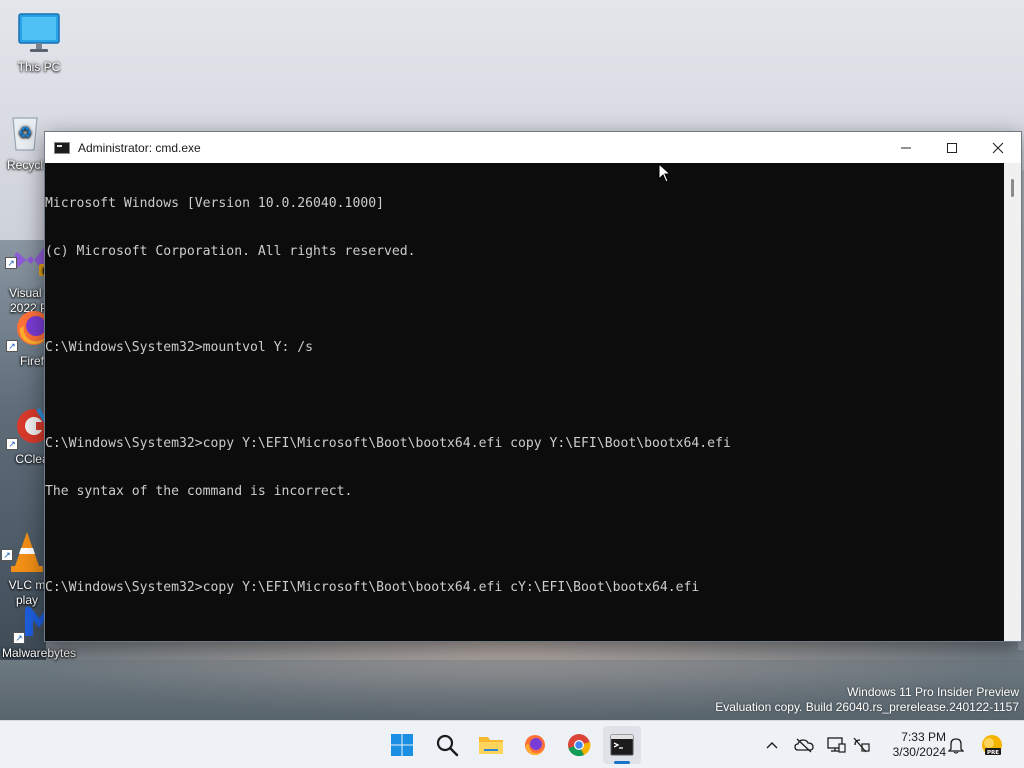  What do you see at coordinates (62, 147) in the screenshot?
I see `cmd-app-icon` at bounding box center [62, 147].